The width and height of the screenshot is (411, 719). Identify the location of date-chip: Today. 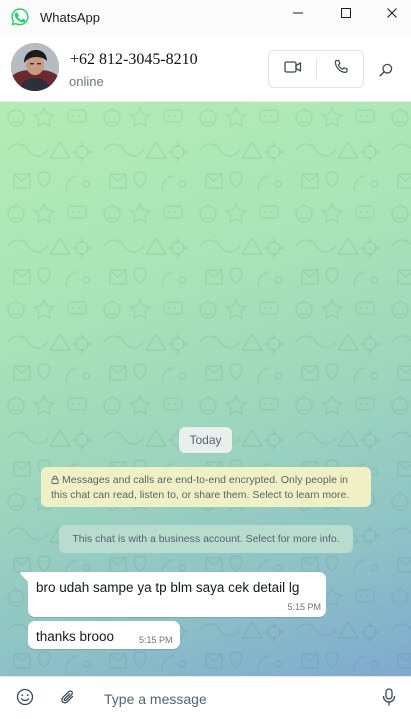
(205, 440).